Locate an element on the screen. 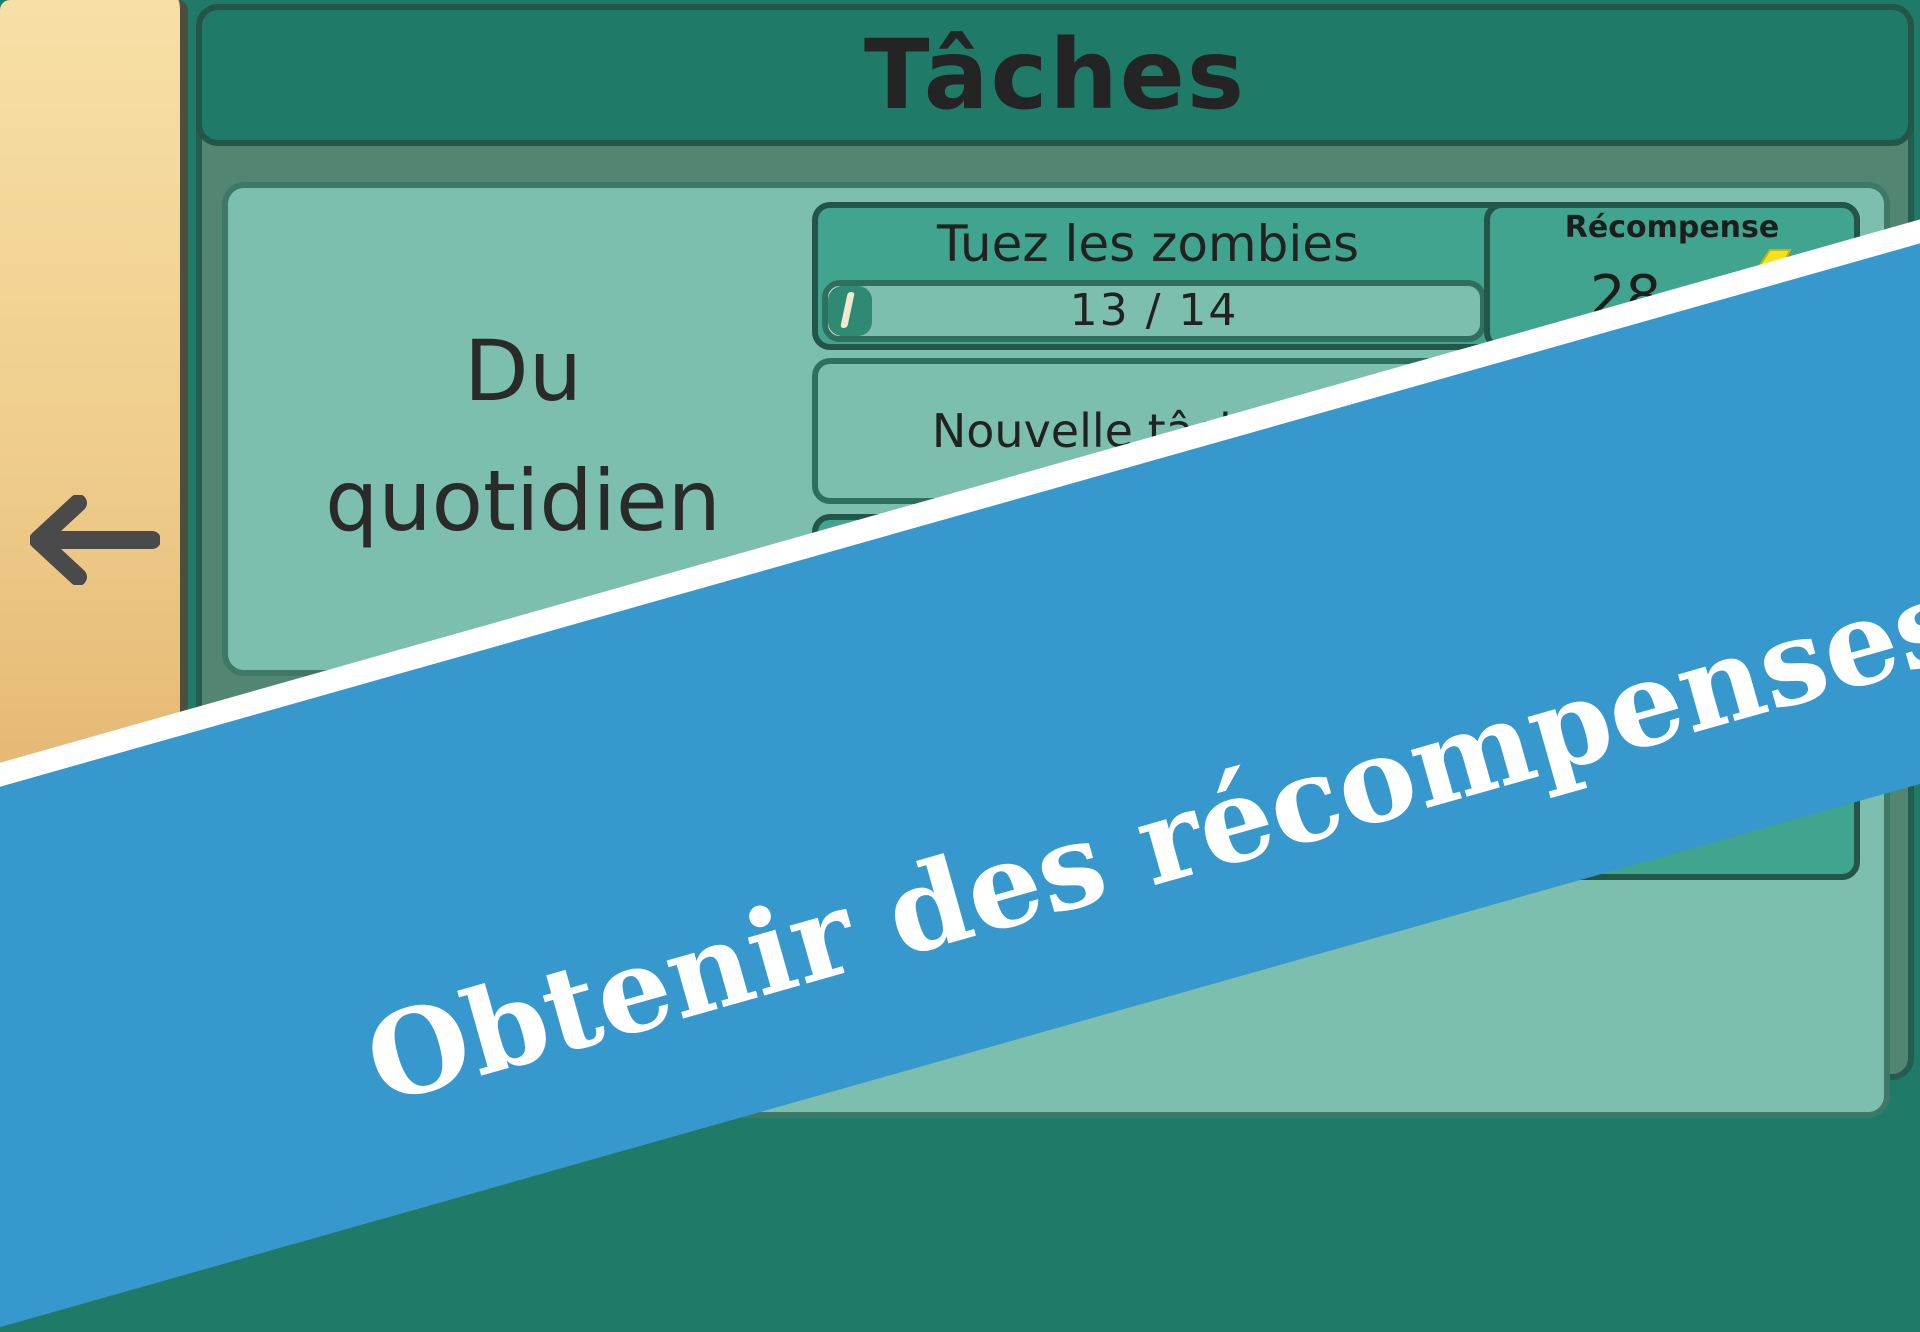  reward-box: Récompense is located at coordinates (1672, 594).